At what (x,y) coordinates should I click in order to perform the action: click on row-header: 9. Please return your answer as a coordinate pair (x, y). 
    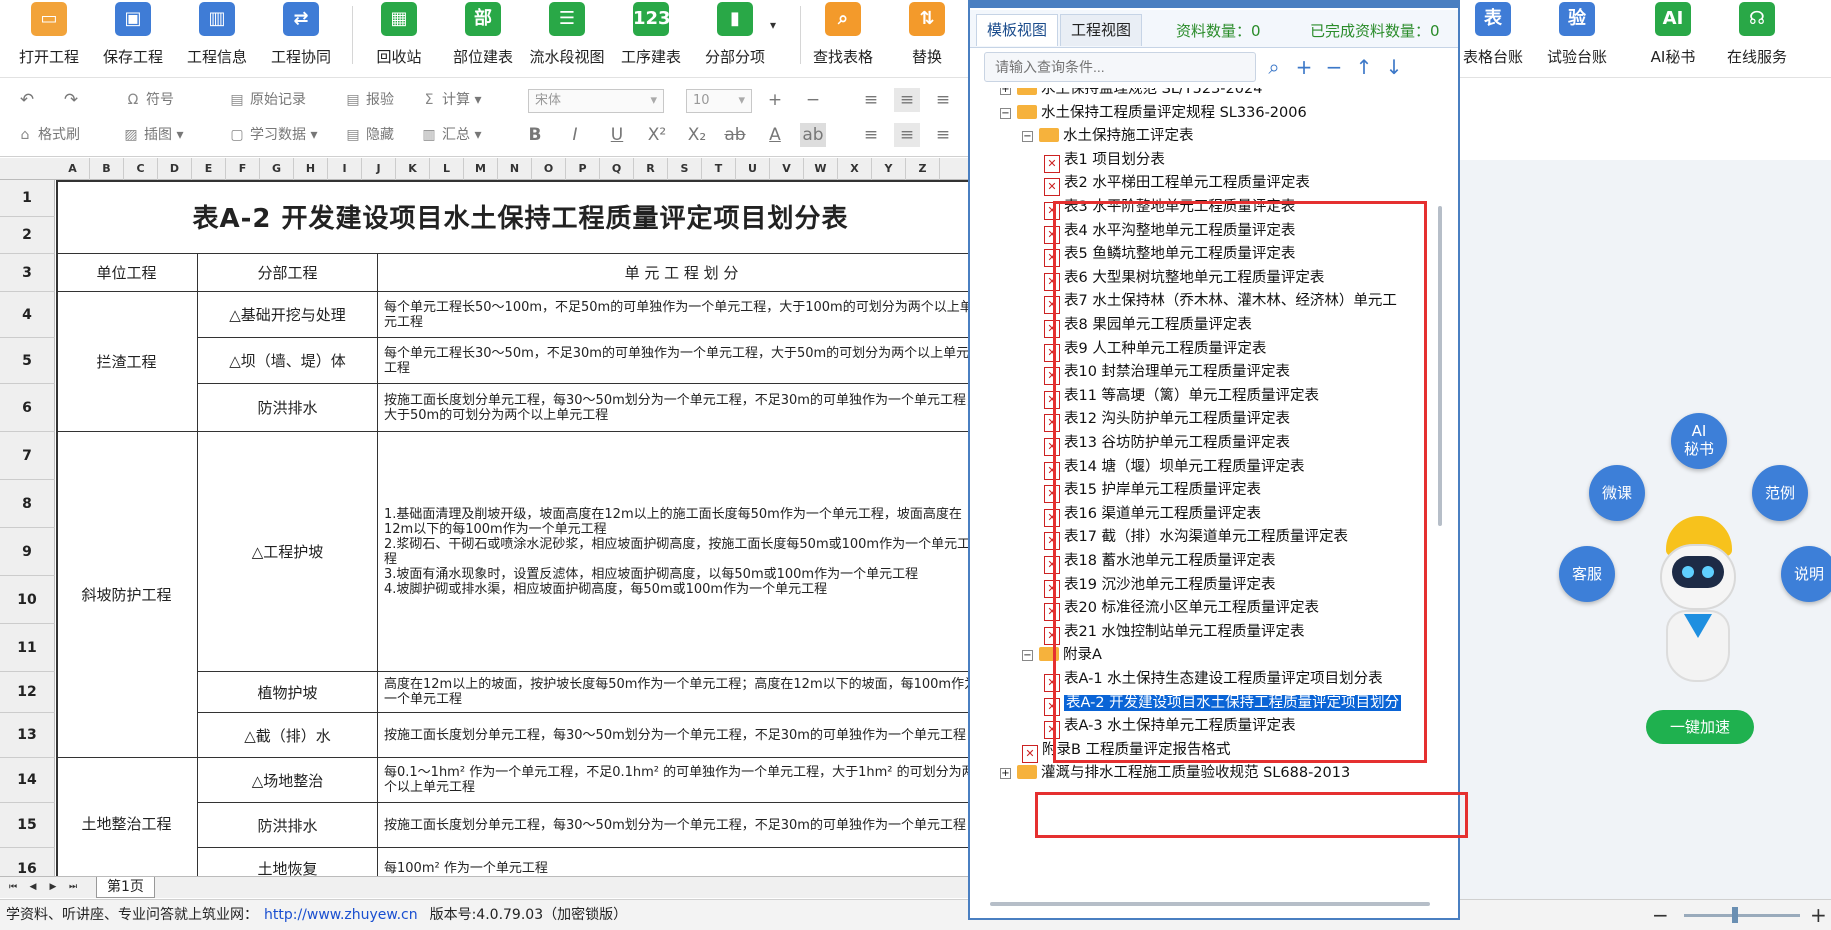
    Looking at the image, I should click on (27, 552).